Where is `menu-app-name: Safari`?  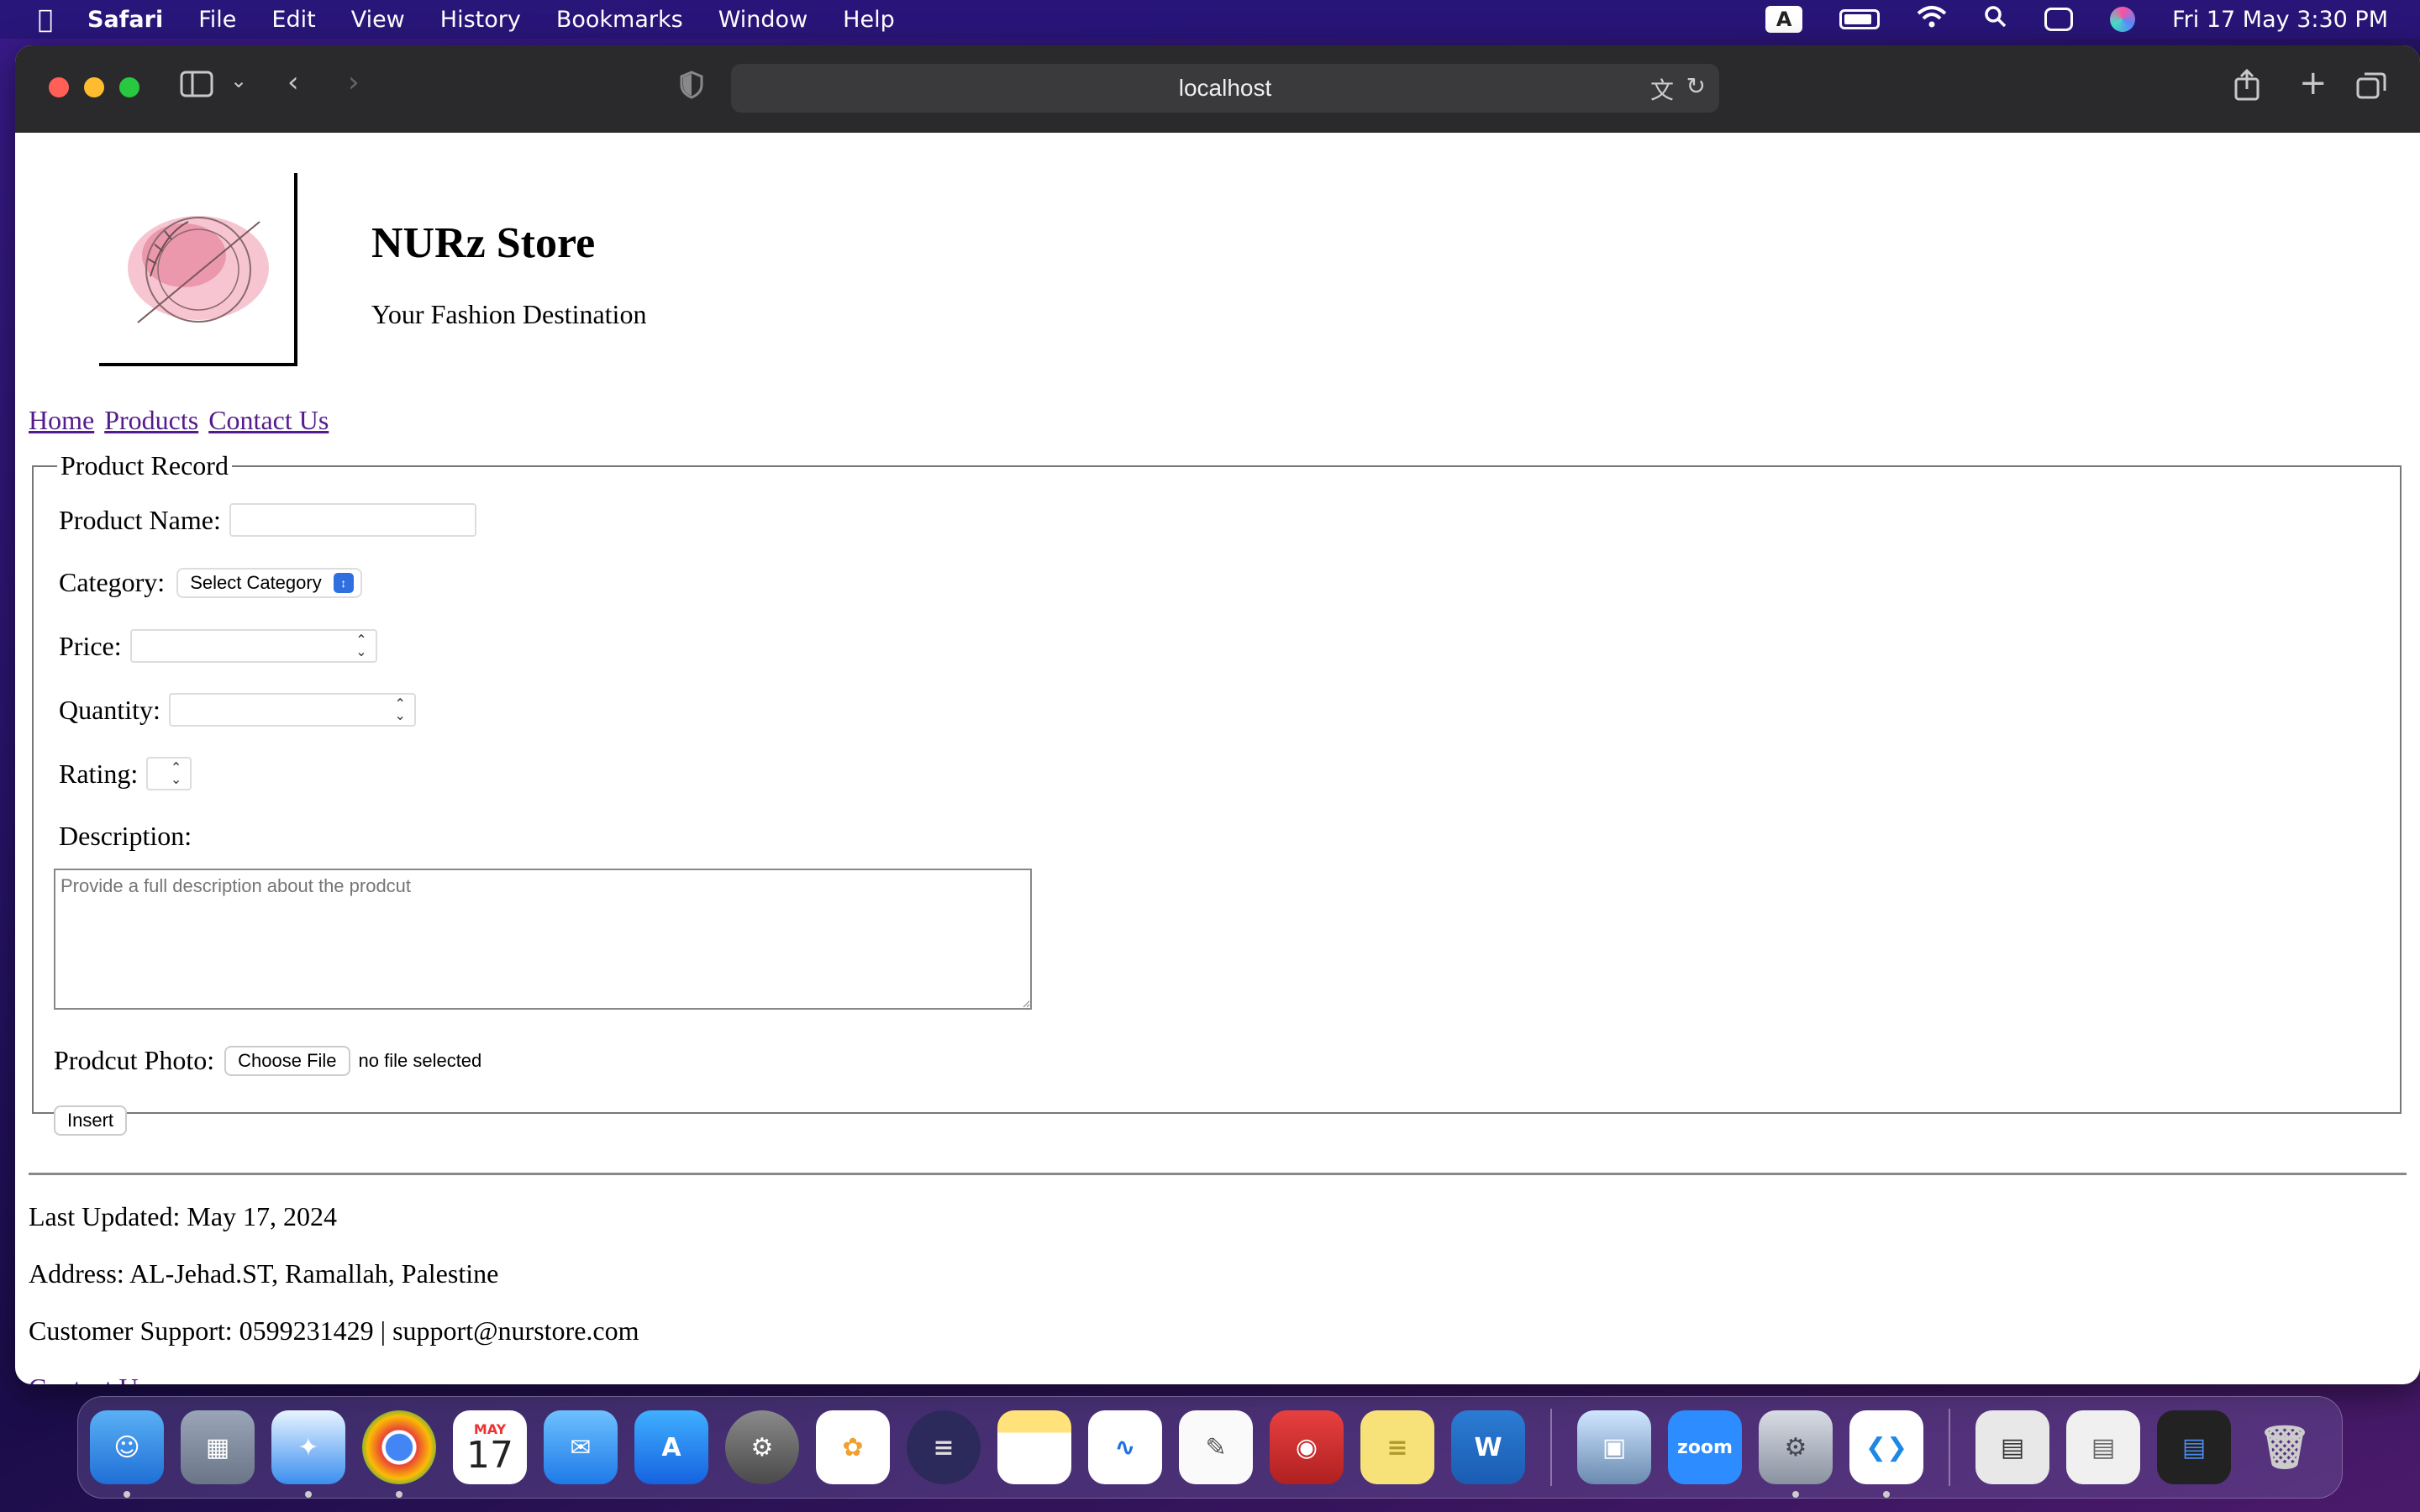 menu-app-name: Safari is located at coordinates (125, 20).